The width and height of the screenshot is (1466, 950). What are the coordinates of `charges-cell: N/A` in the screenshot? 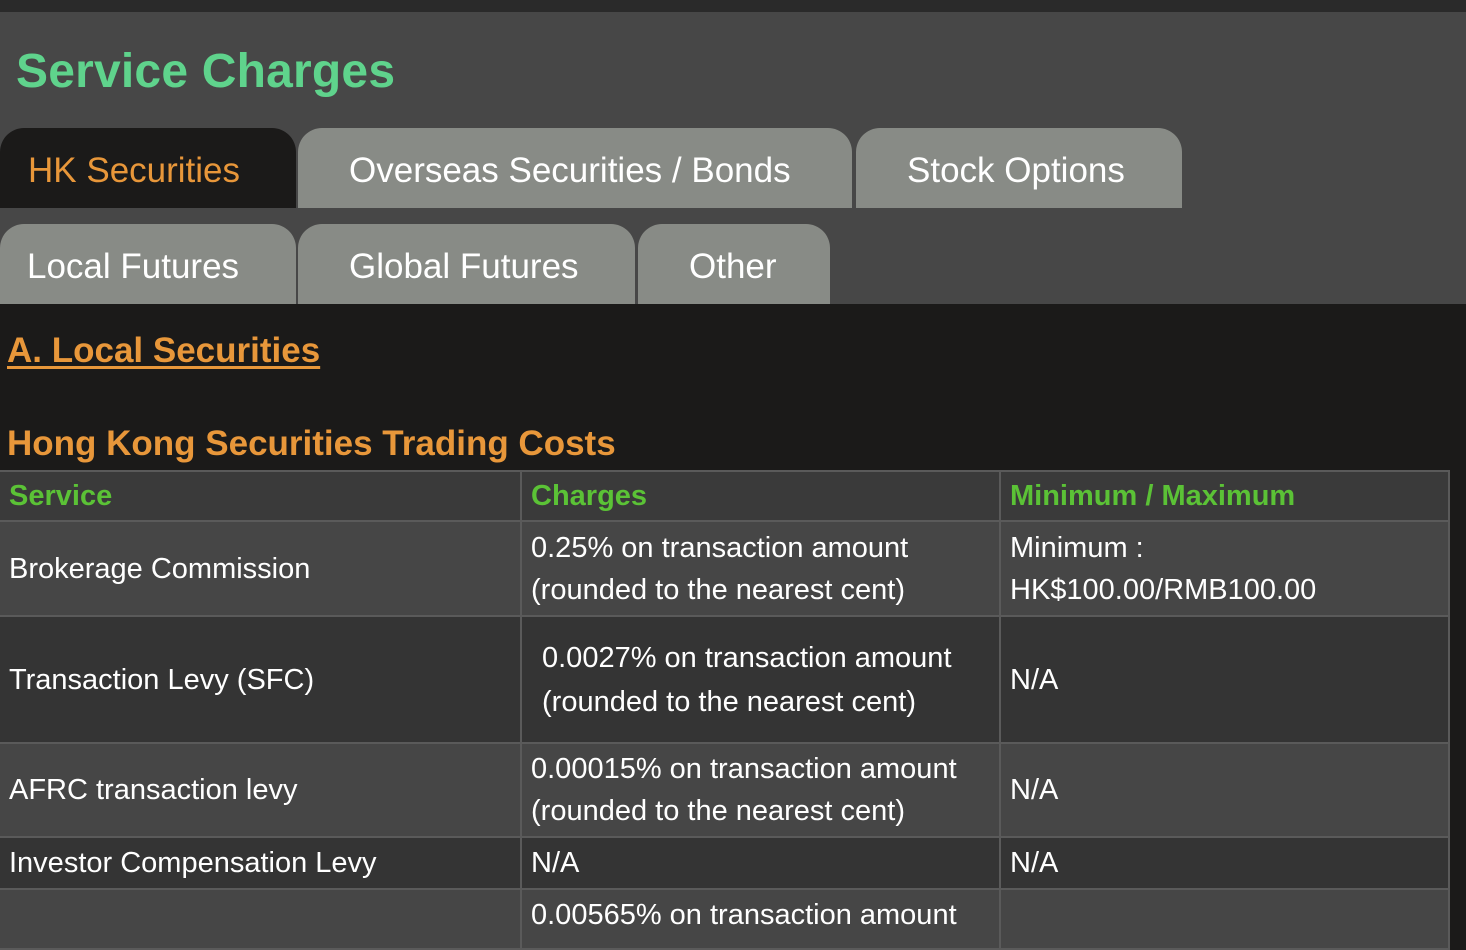 It's located at (760, 863).